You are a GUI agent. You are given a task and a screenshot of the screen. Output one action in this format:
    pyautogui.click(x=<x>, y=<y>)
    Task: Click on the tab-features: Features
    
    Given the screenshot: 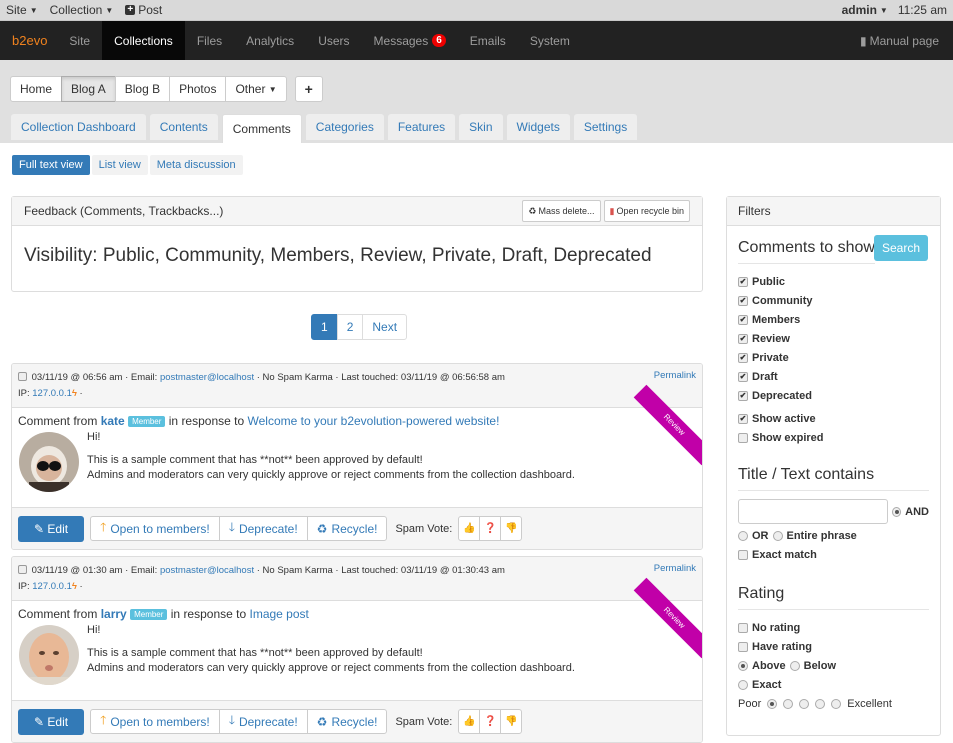 What is the action you would take?
    pyautogui.click(x=421, y=127)
    